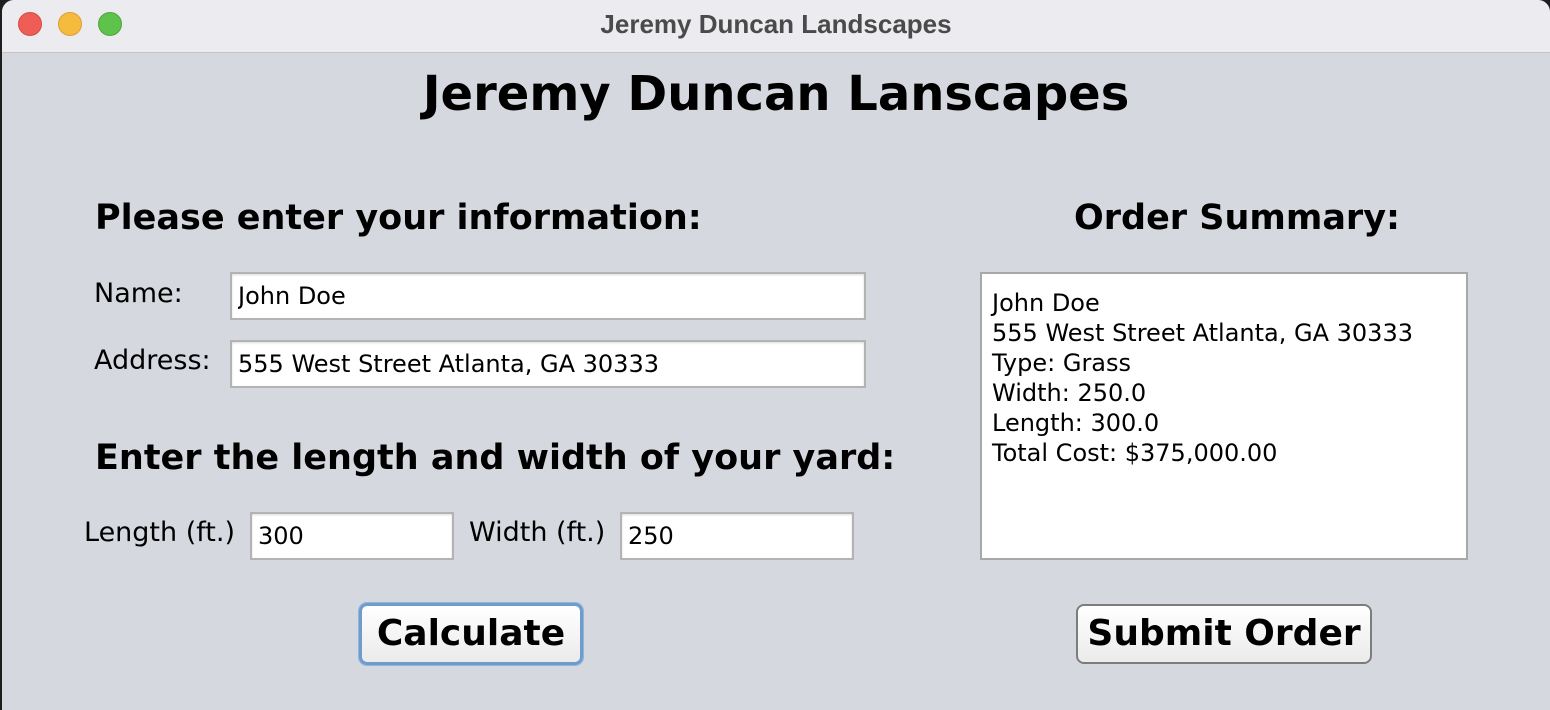  What do you see at coordinates (1237, 218) in the screenshot?
I see `order-summary-heading: Order Summary:` at bounding box center [1237, 218].